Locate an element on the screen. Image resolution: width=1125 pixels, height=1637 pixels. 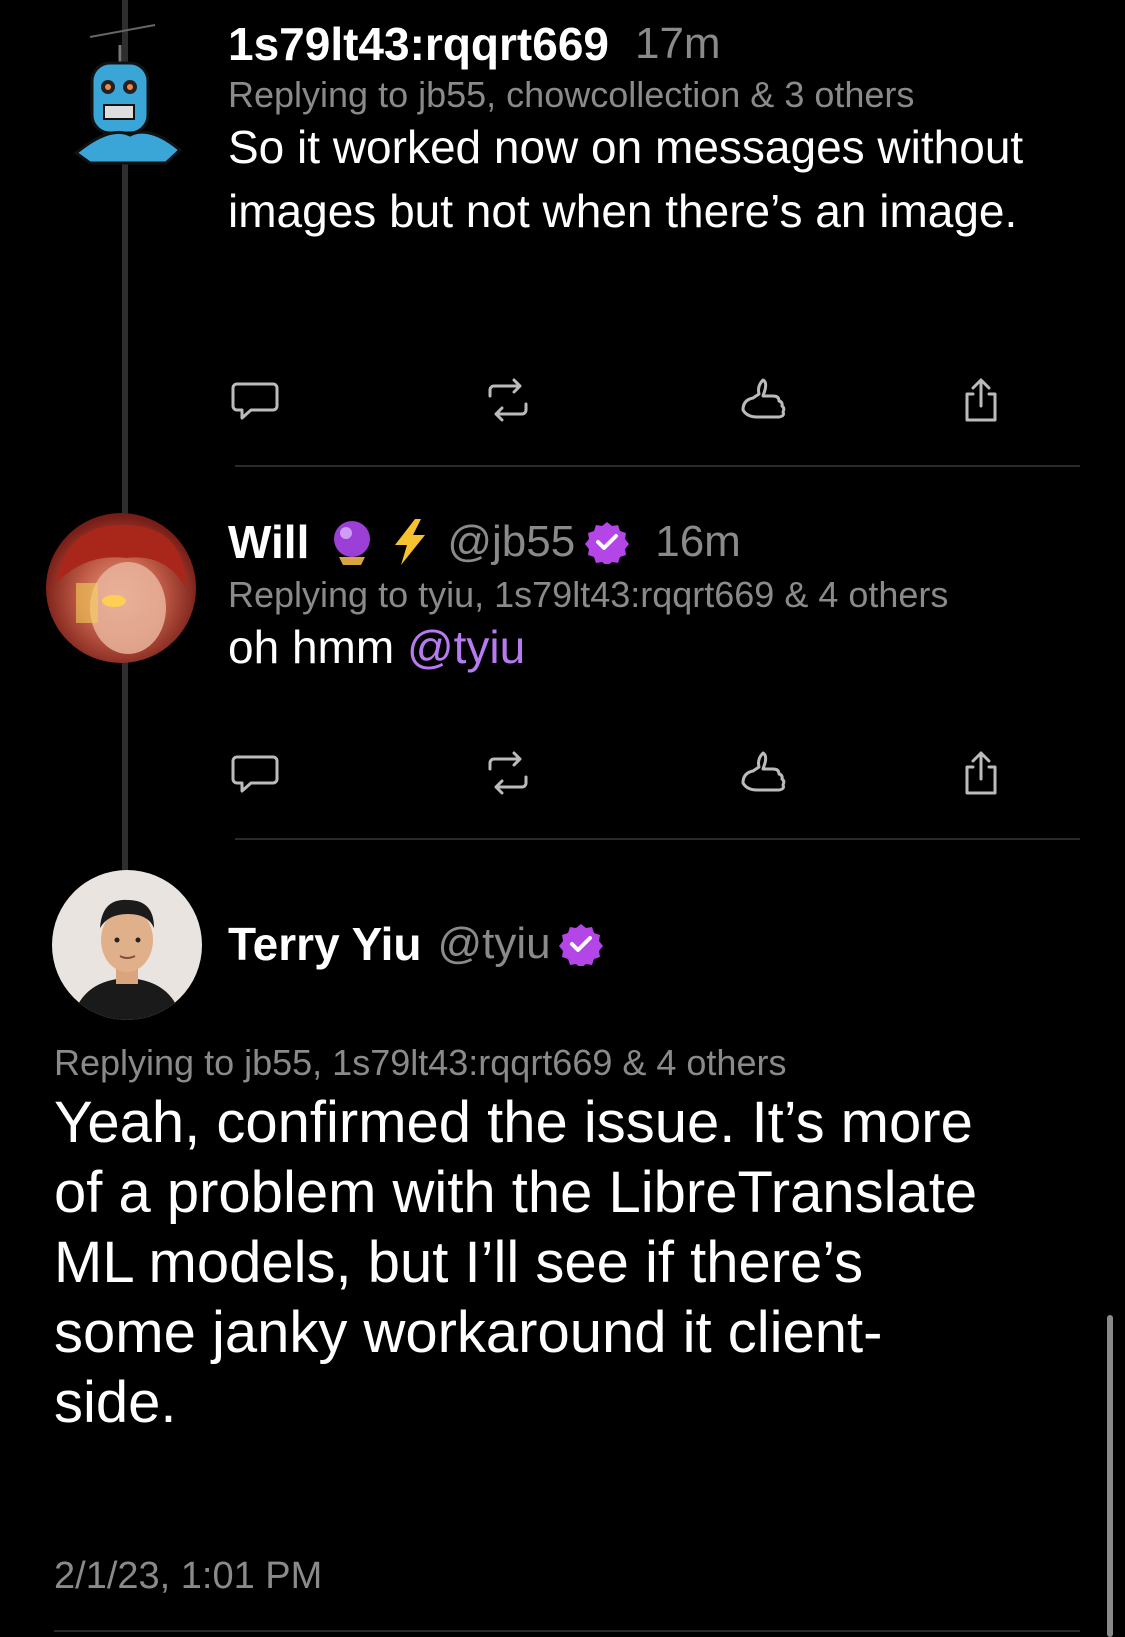
post-header: Terry Yiu @tyiu is located at coordinates (415, 944).